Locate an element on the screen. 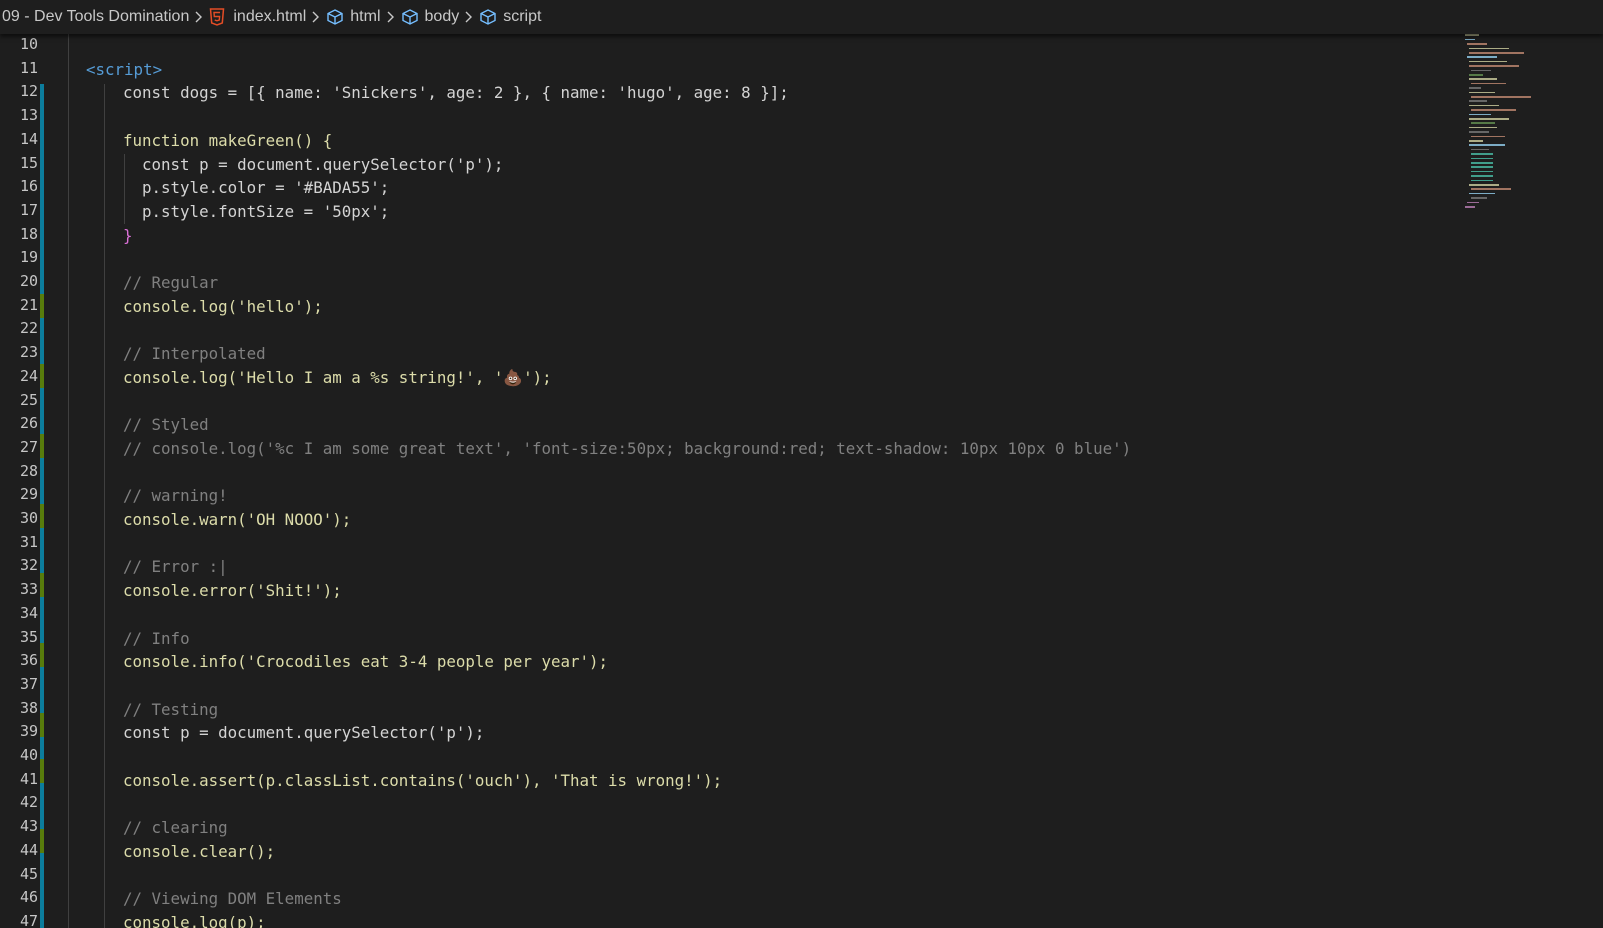 The image size is (1603, 928). code-line: // Info is located at coordinates (156, 639).